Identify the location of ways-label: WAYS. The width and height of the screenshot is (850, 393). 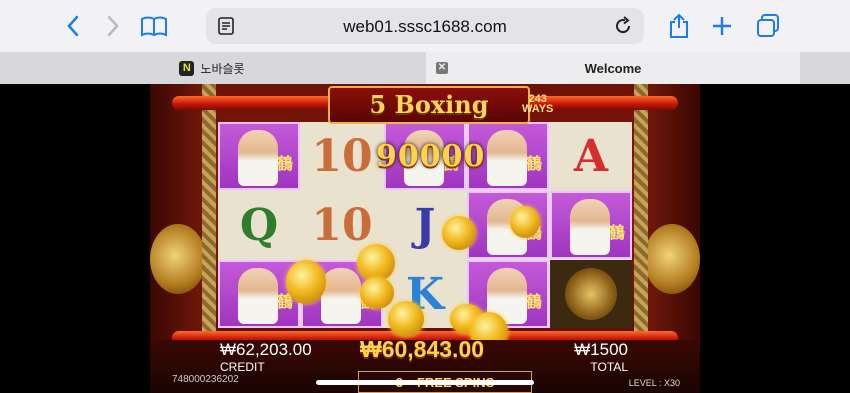
(538, 109).